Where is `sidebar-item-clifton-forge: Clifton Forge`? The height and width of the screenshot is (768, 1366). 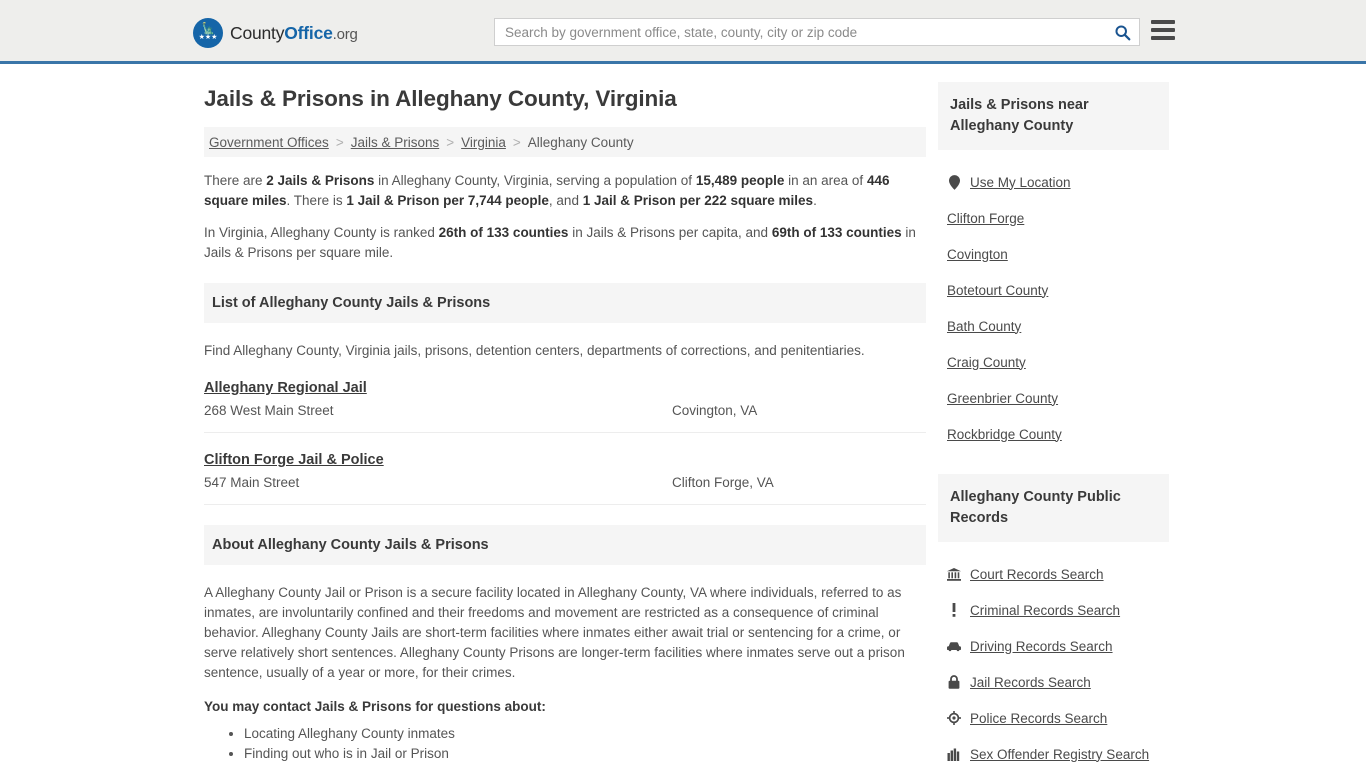 sidebar-item-clifton-forge: Clifton Forge is located at coordinates (1053, 218).